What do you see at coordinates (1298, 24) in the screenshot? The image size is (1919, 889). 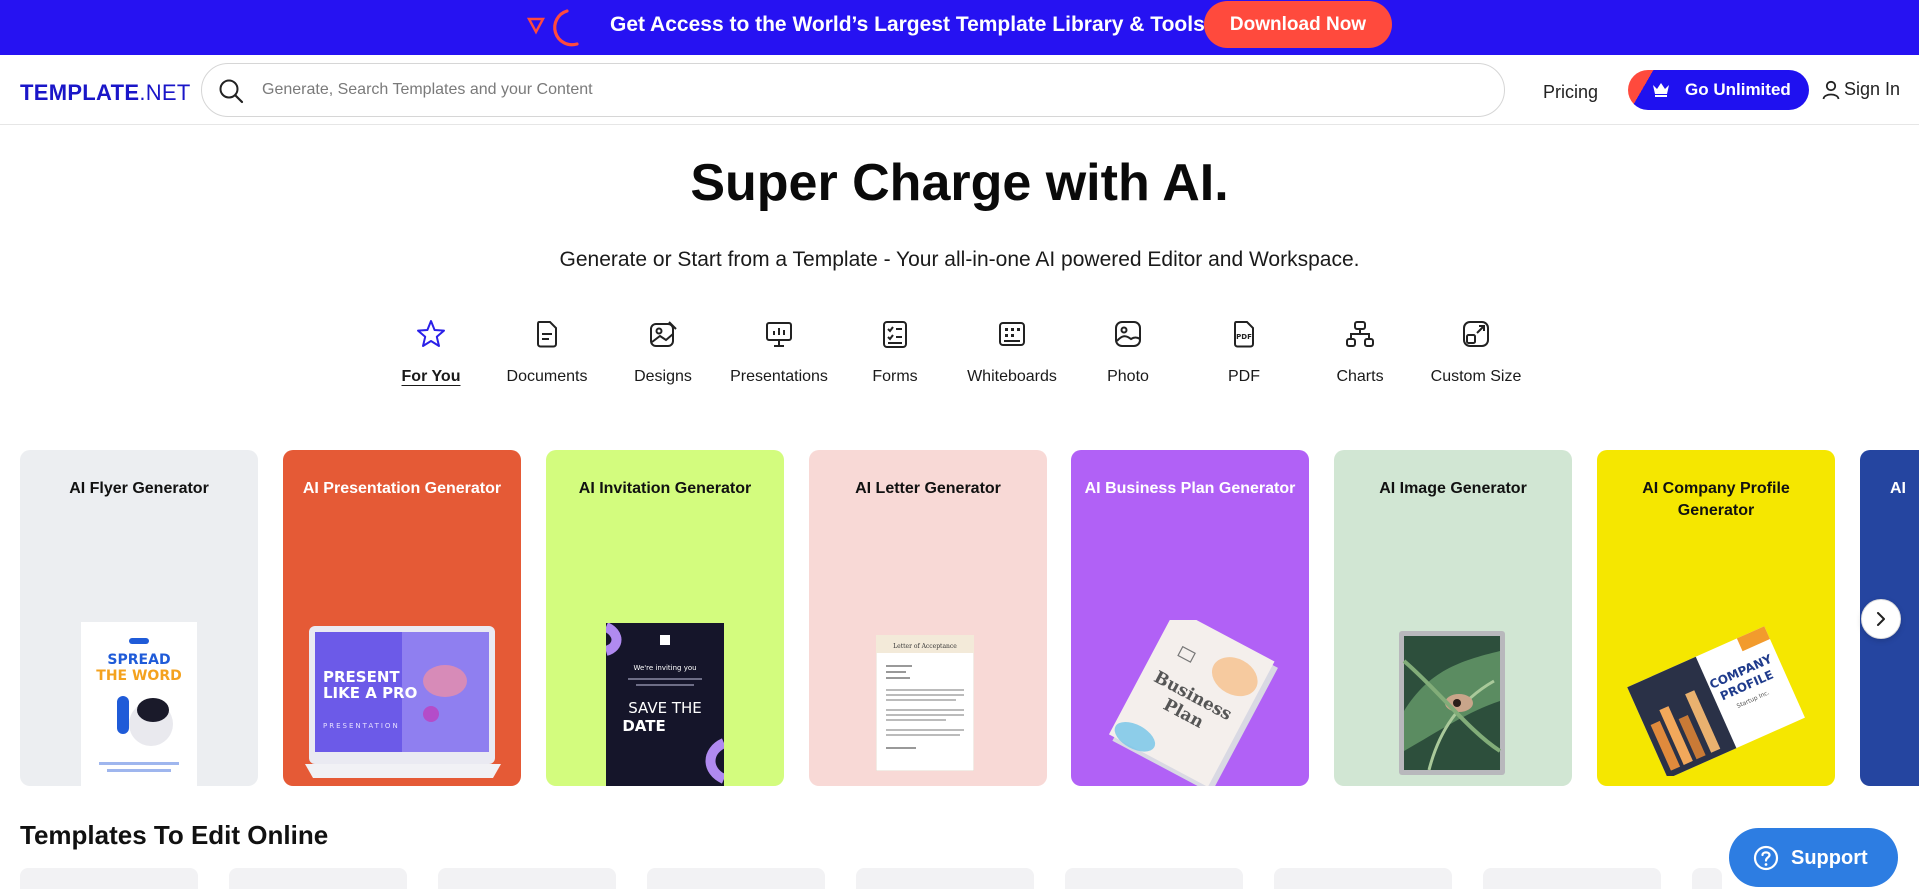 I see `download-now-button: Download Now` at bounding box center [1298, 24].